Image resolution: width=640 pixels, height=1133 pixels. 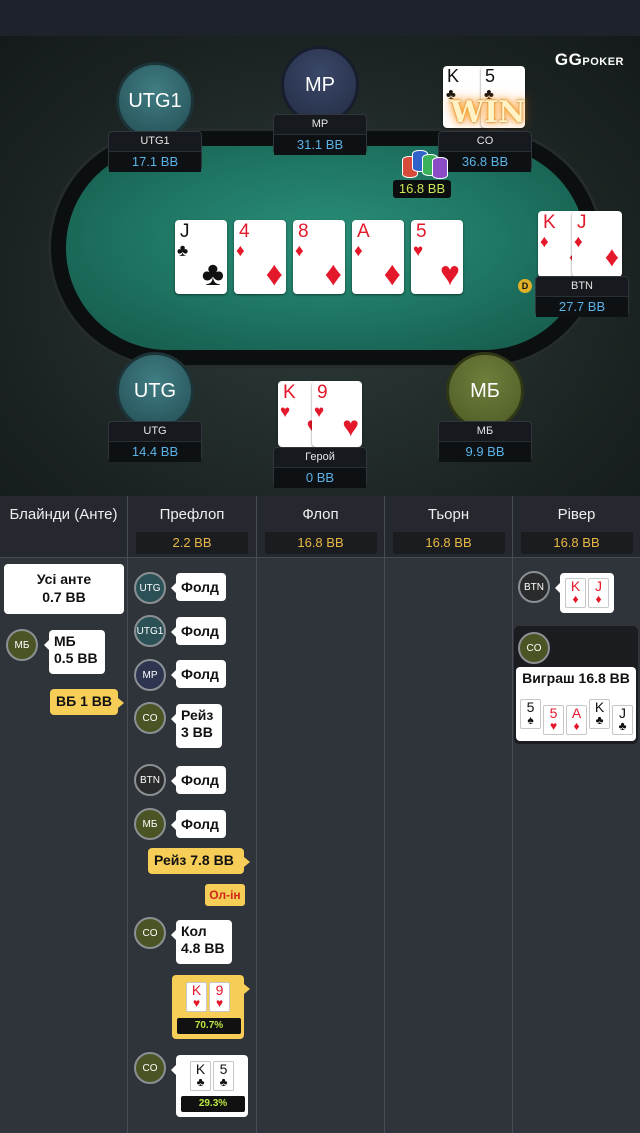 What do you see at coordinates (425, 163) in the screenshot?
I see `pot-chips-icon` at bounding box center [425, 163].